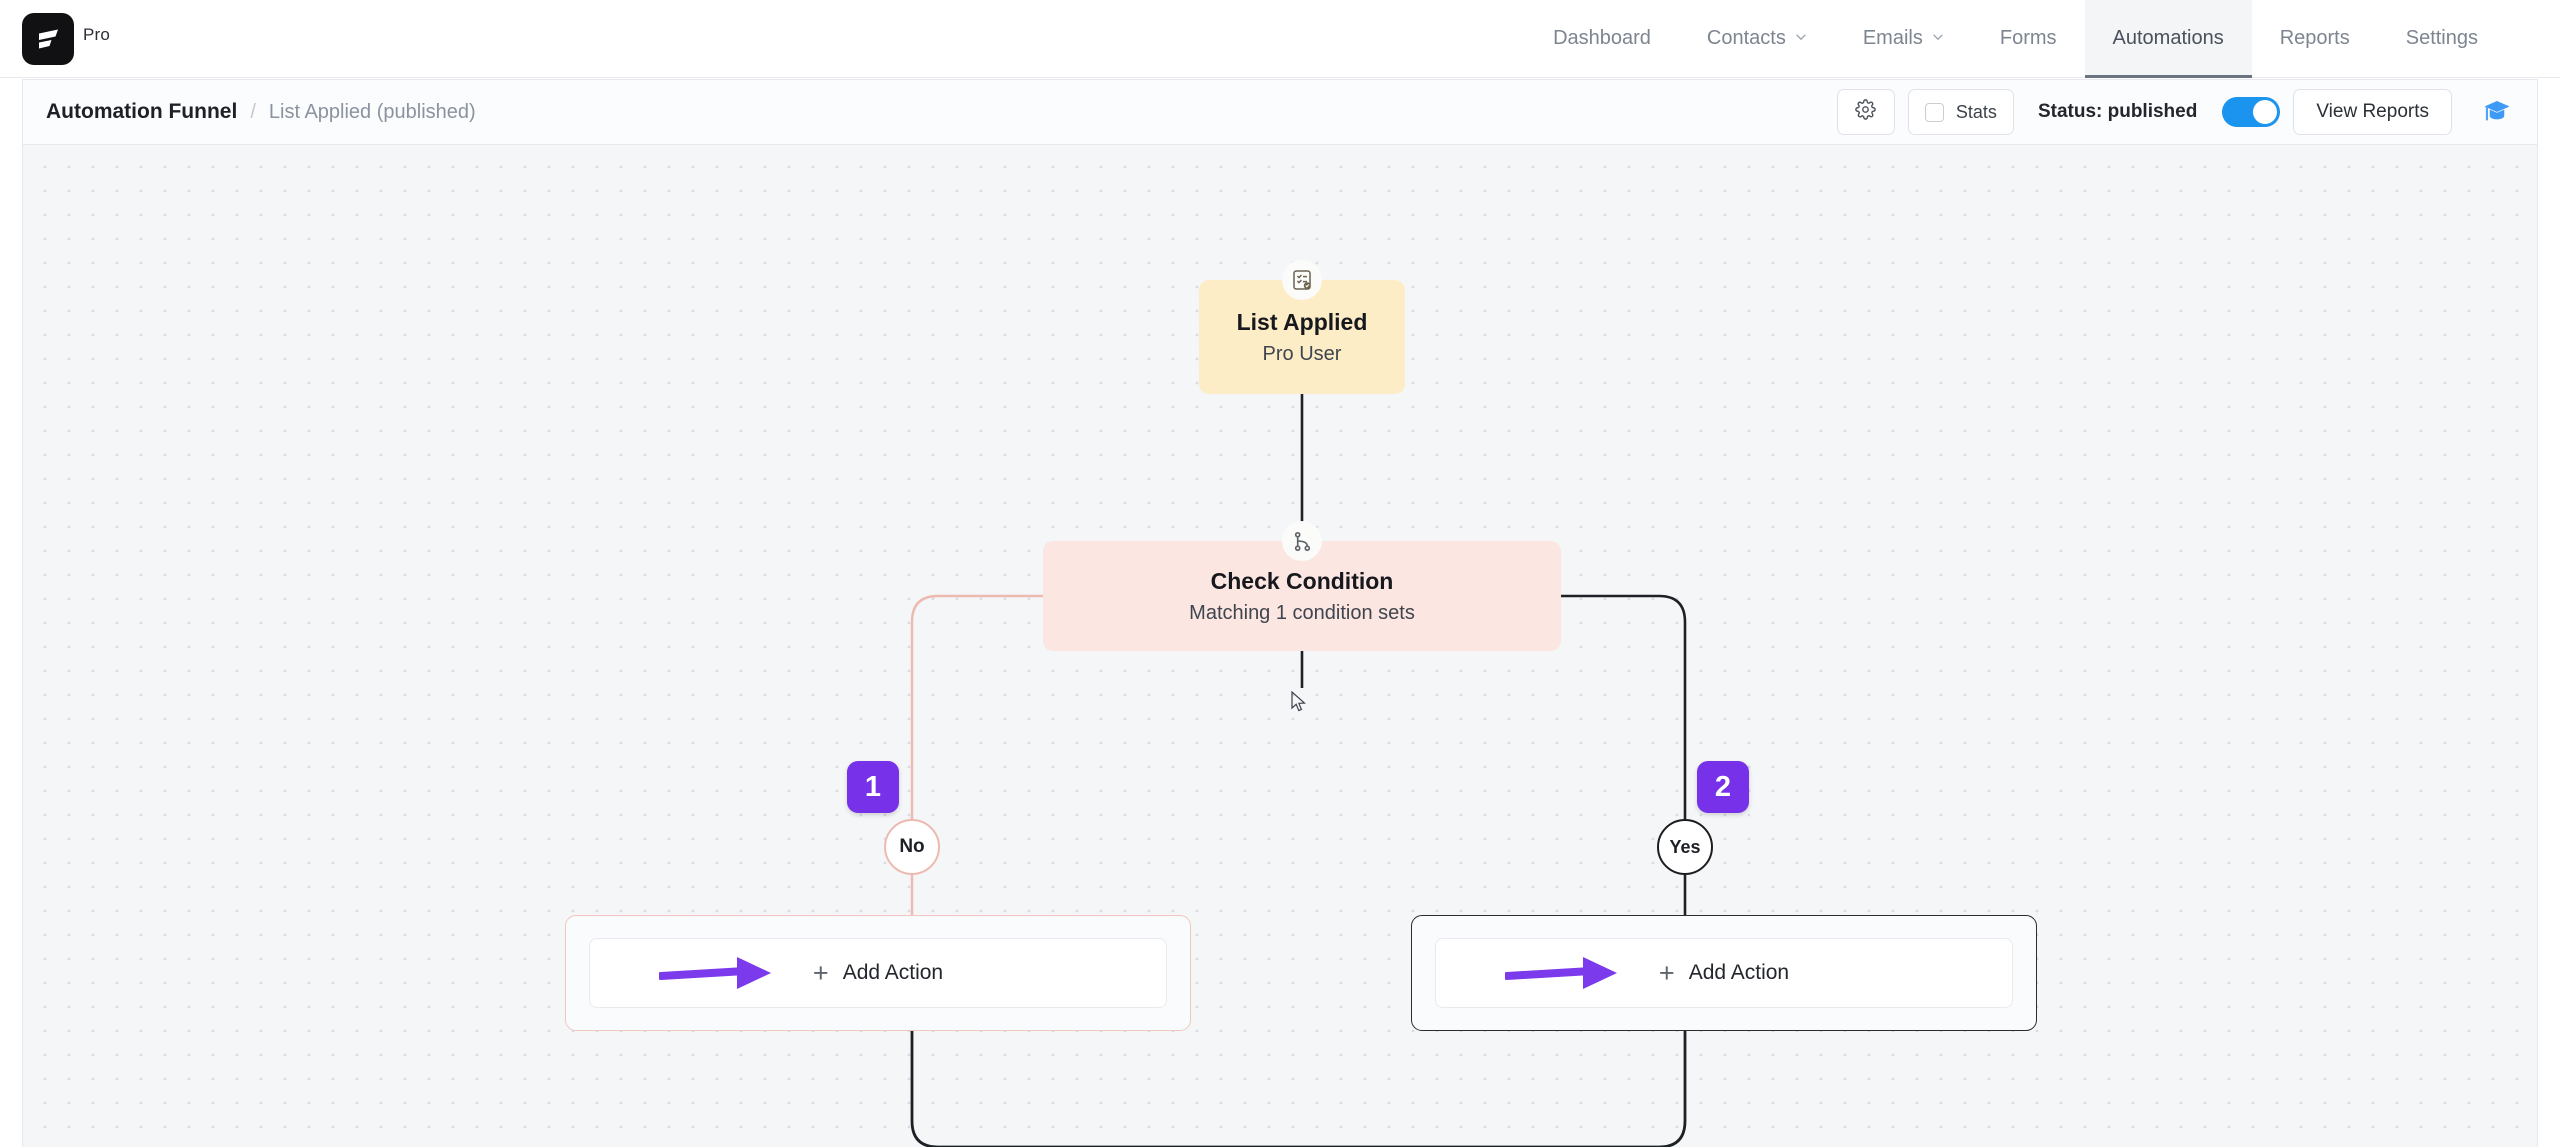 The width and height of the screenshot is (2560, 1148). I want to click on brand-label: Pro, so click(97, 34).